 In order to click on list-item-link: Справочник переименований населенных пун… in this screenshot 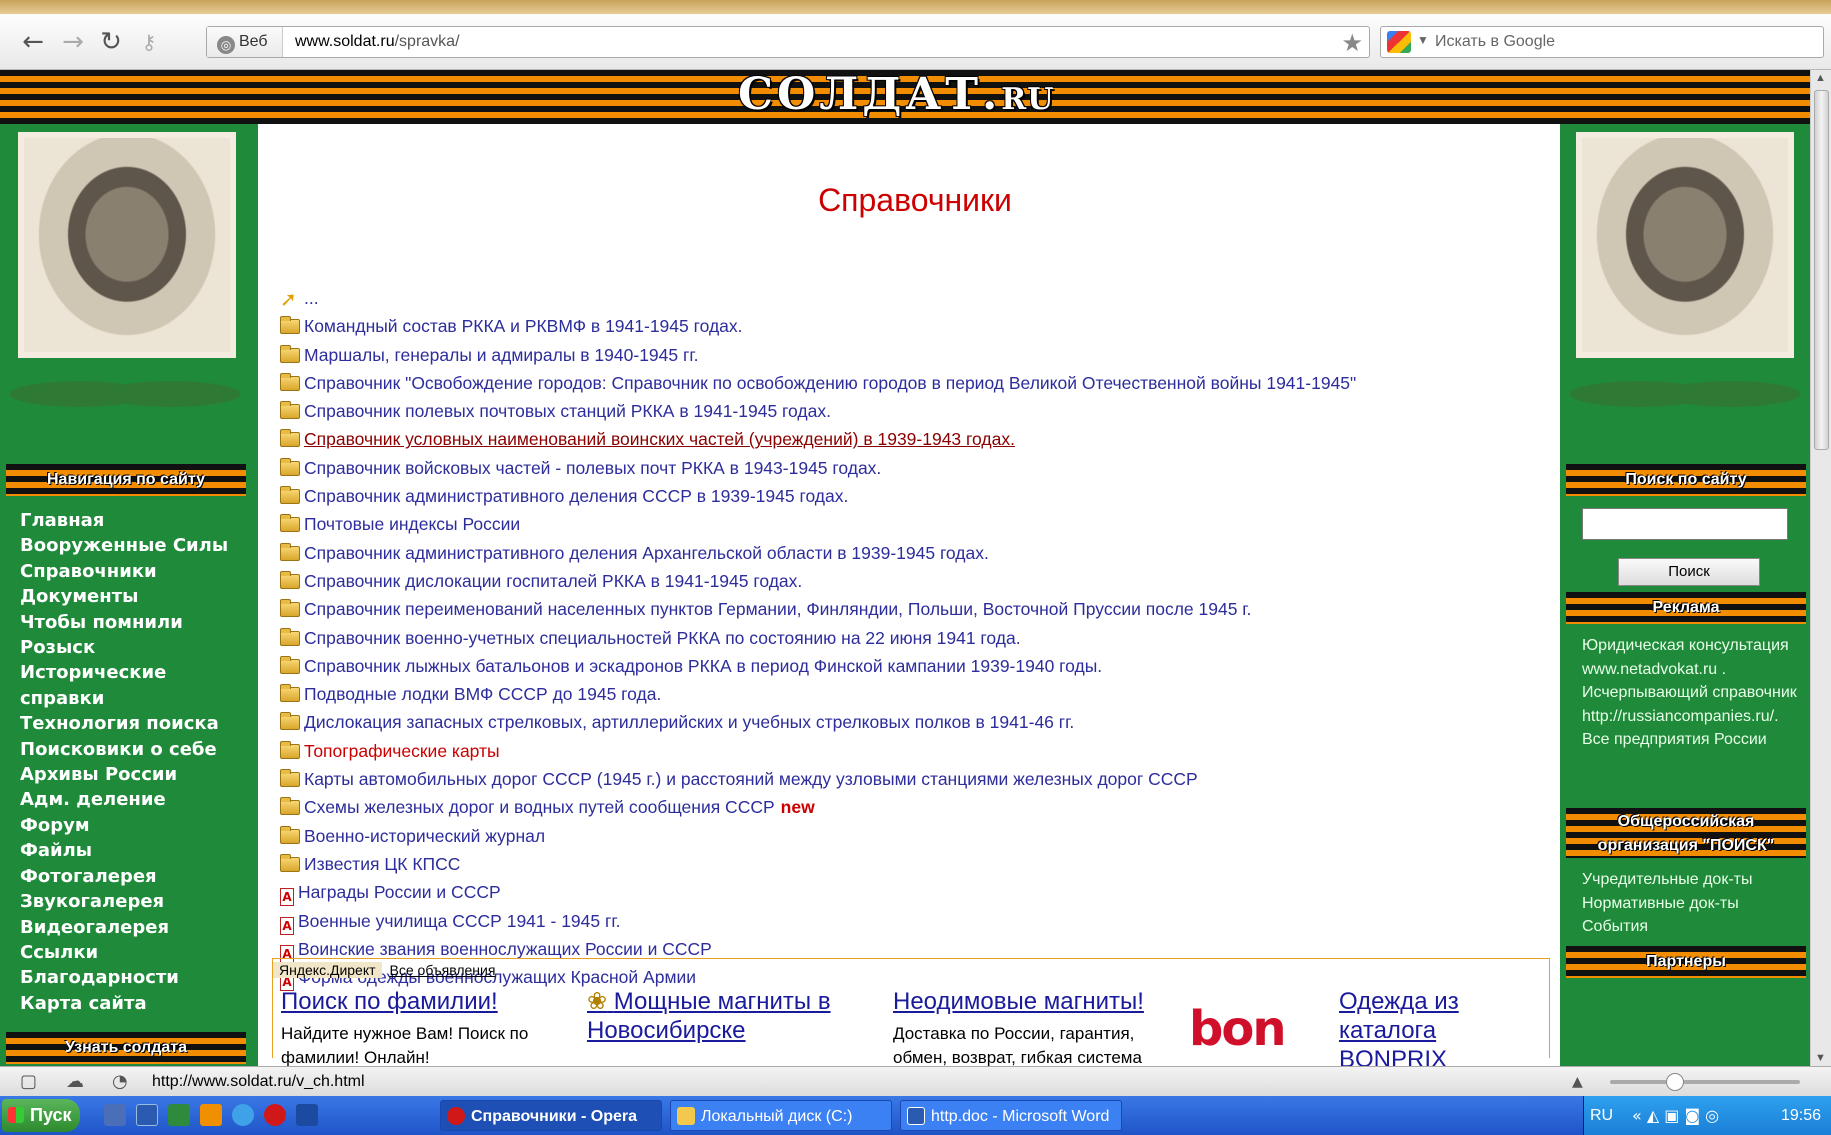, I will do `click(777, 609)`.